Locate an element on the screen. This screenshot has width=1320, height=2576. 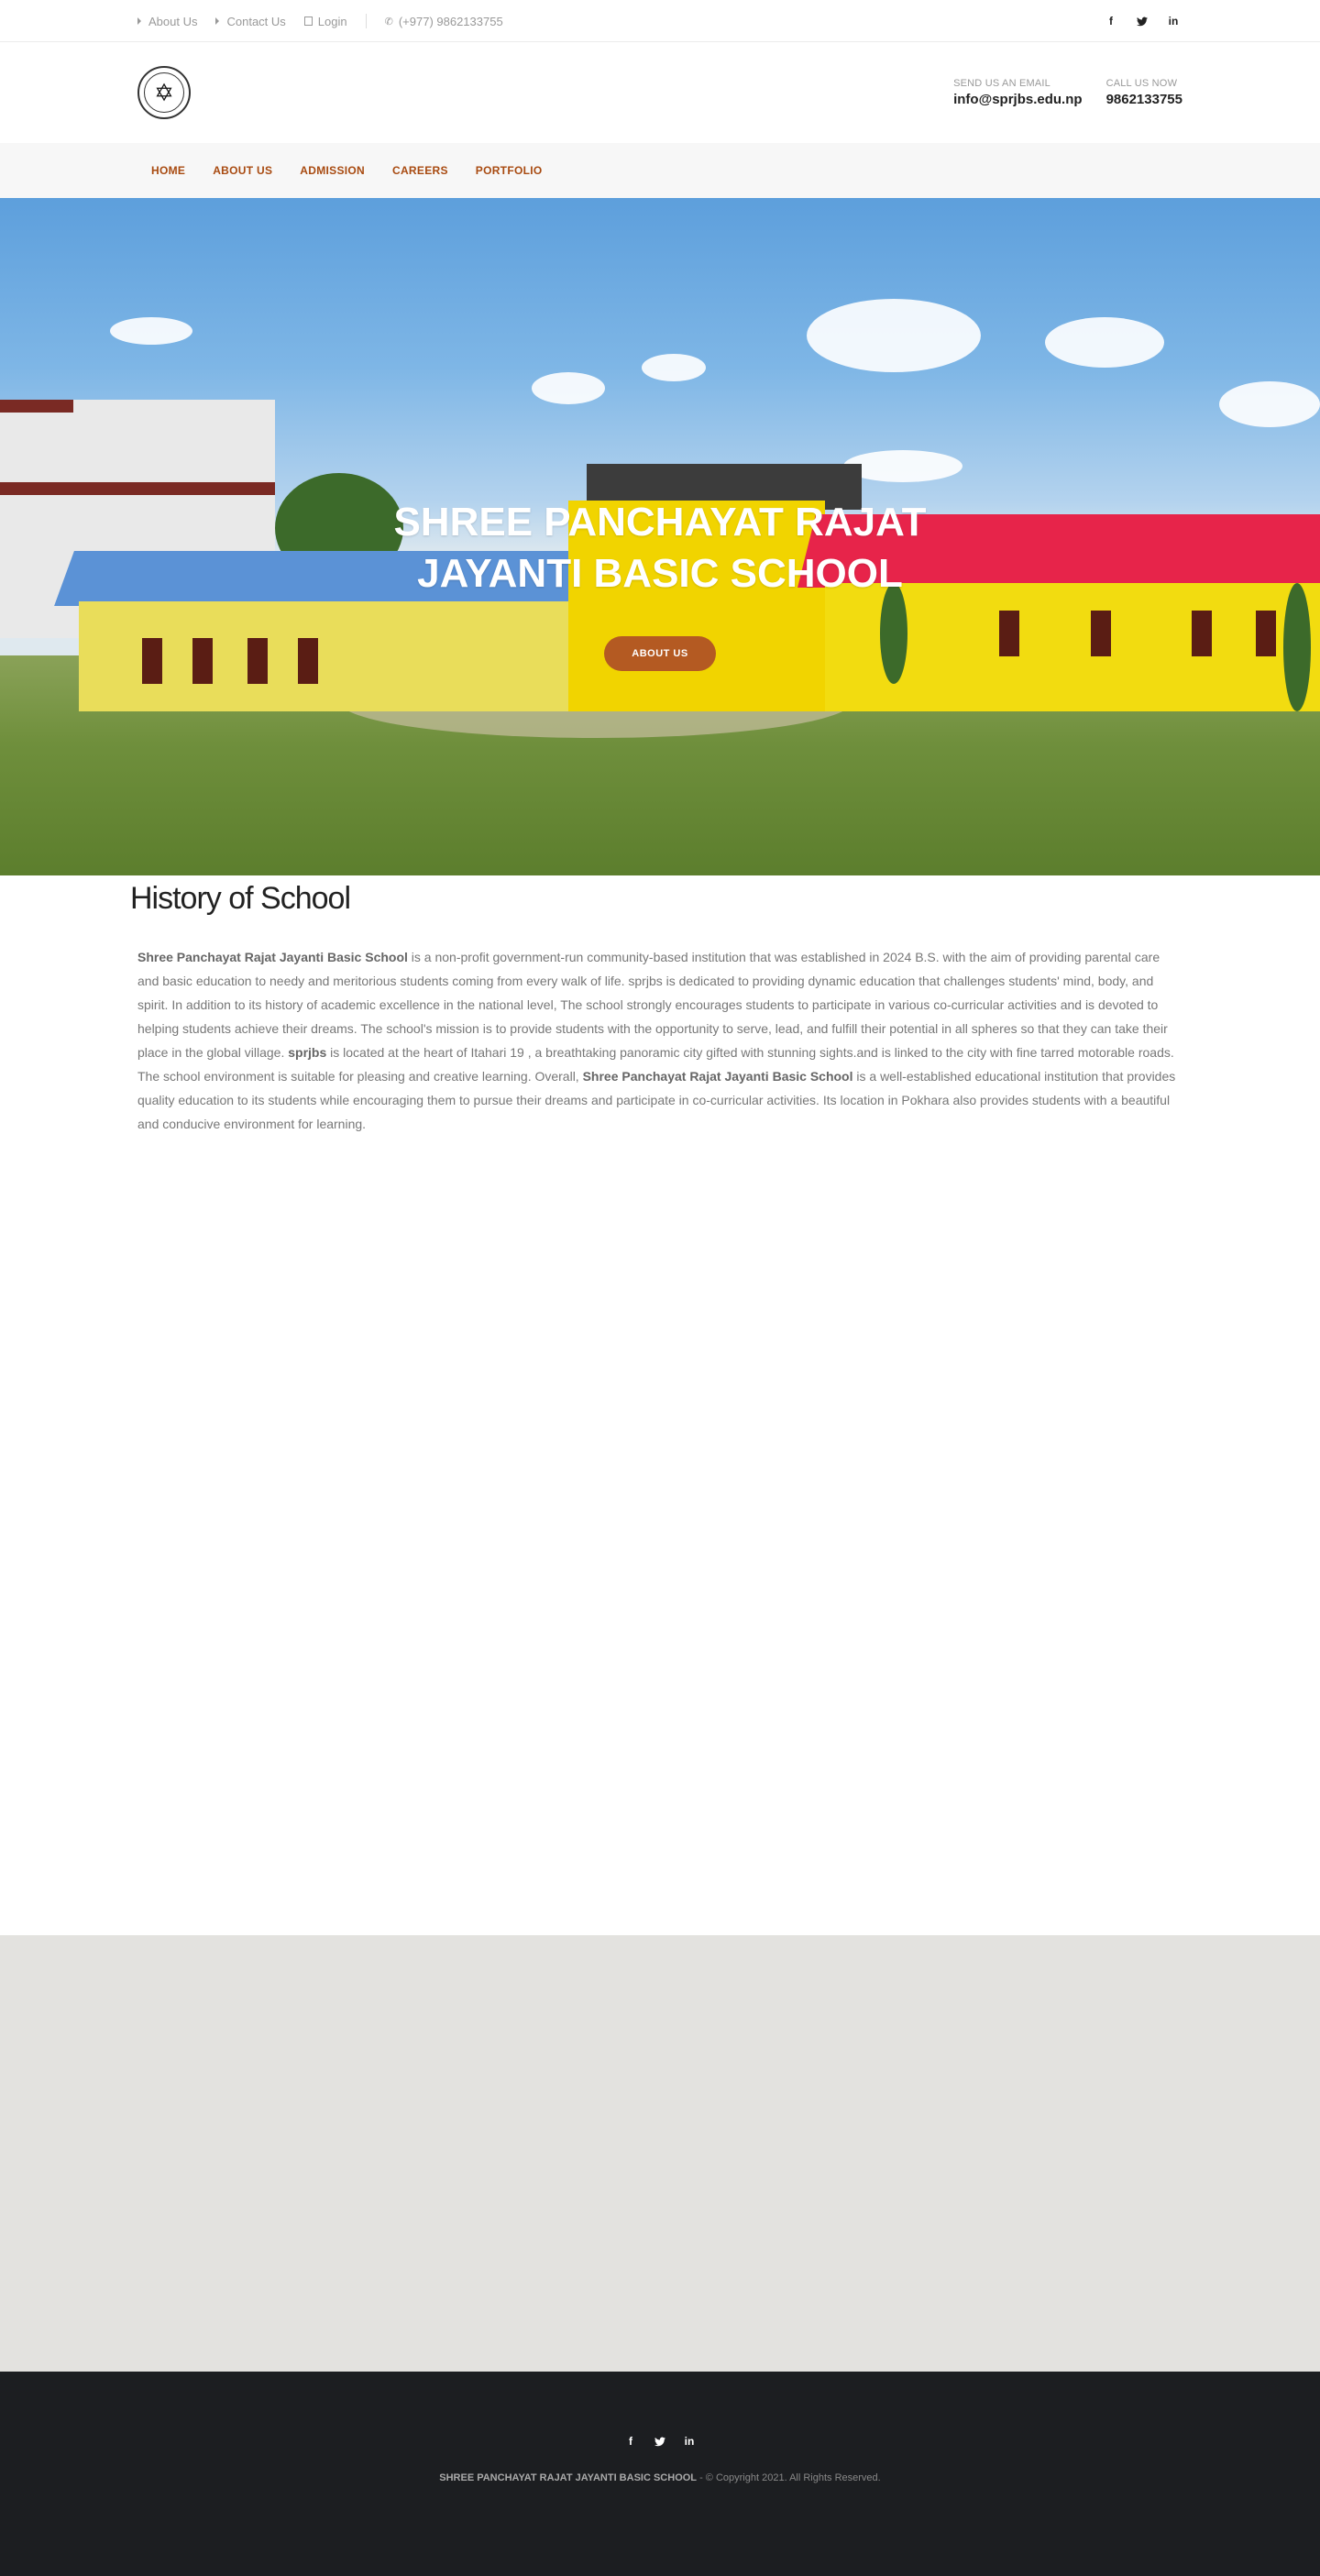
email-contact: SEND US AN EMAIL info@sprjbs.edu.np is located at coordinates (1017, 92).